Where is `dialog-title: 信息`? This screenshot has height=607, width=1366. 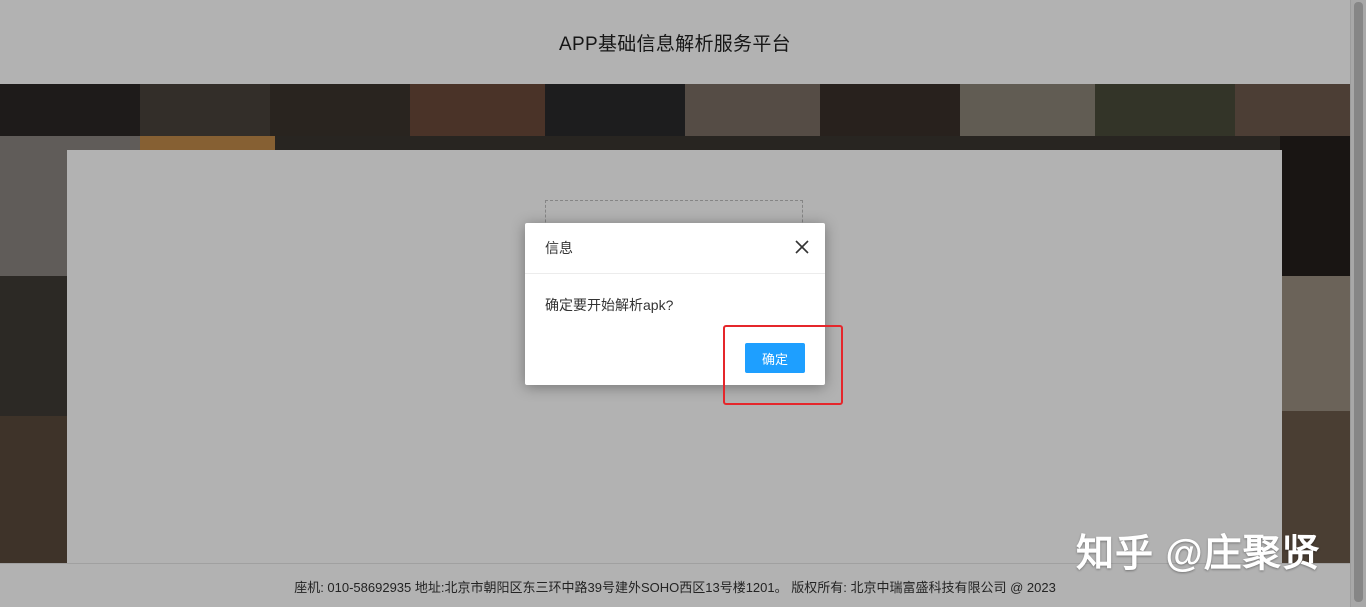 dialog-title: 信息 is located at coordinates (675, 248).